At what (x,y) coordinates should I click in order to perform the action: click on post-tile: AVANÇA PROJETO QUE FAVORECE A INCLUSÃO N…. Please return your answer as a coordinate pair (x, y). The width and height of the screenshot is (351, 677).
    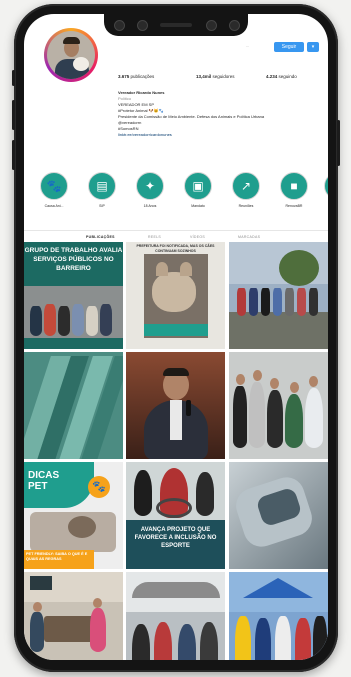
    Looking at the image, I should click on (175, 515).